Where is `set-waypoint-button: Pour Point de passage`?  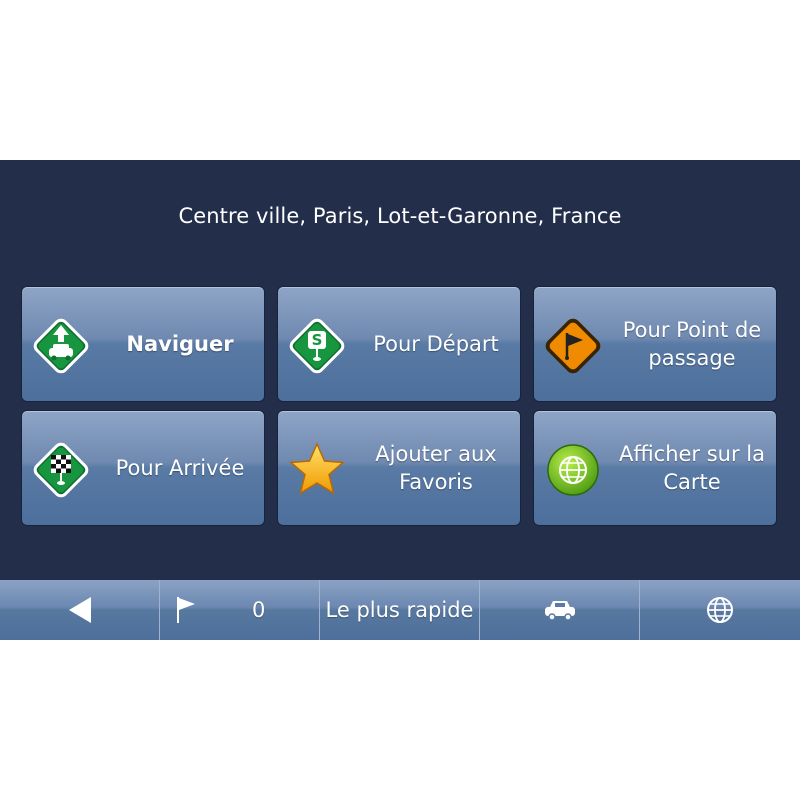 set-waypoint-button: Pour Point de passage is located at coordinates (655, 344).